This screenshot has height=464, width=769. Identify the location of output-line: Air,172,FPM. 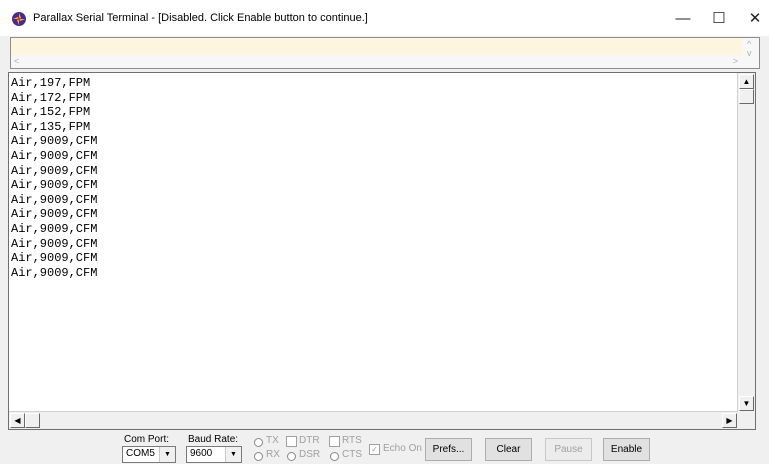
(51, 97).